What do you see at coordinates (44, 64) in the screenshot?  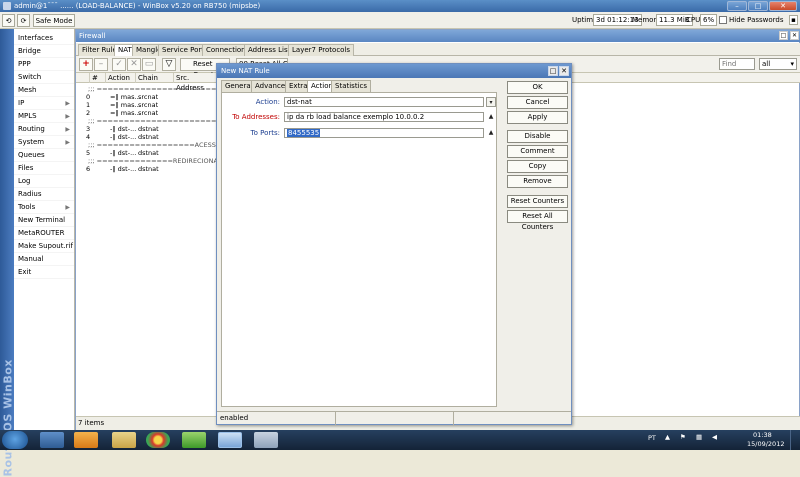 I see `sidebar-item-ppp: PPP` at bounding box center [44, 64].